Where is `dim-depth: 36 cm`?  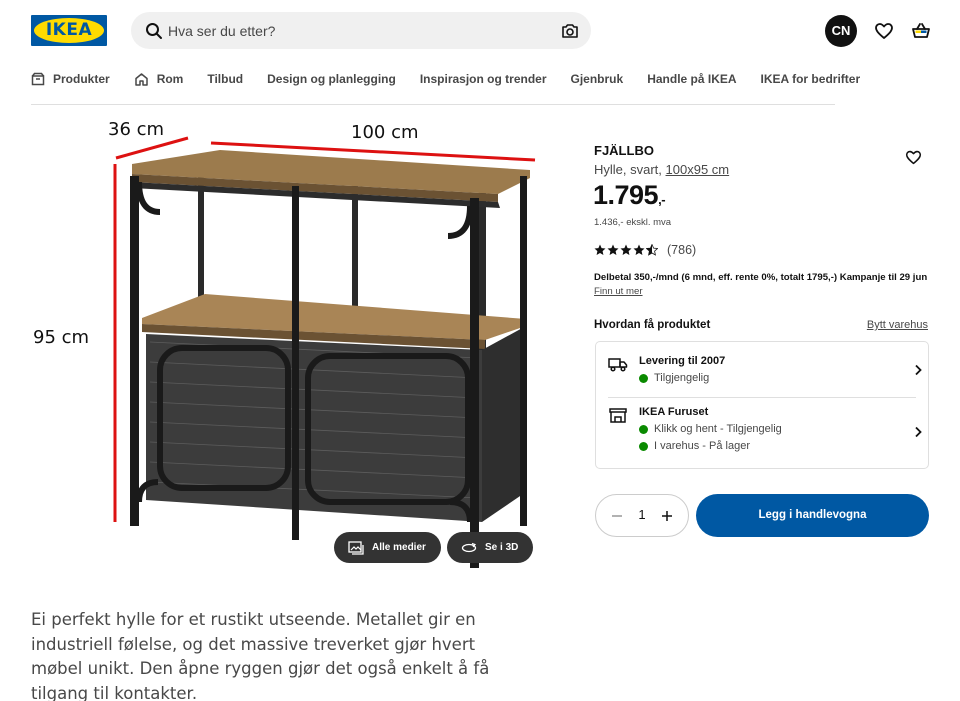
dim-depth: 36 cm is located at coordinates (136, 129).